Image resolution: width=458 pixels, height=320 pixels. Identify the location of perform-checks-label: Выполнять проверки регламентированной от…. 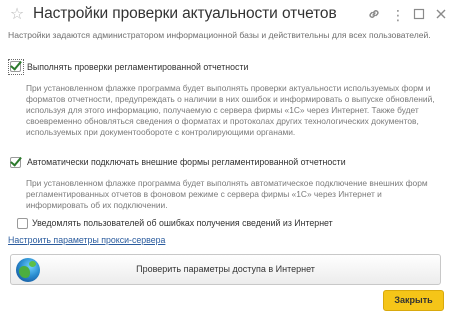
(137, 67).